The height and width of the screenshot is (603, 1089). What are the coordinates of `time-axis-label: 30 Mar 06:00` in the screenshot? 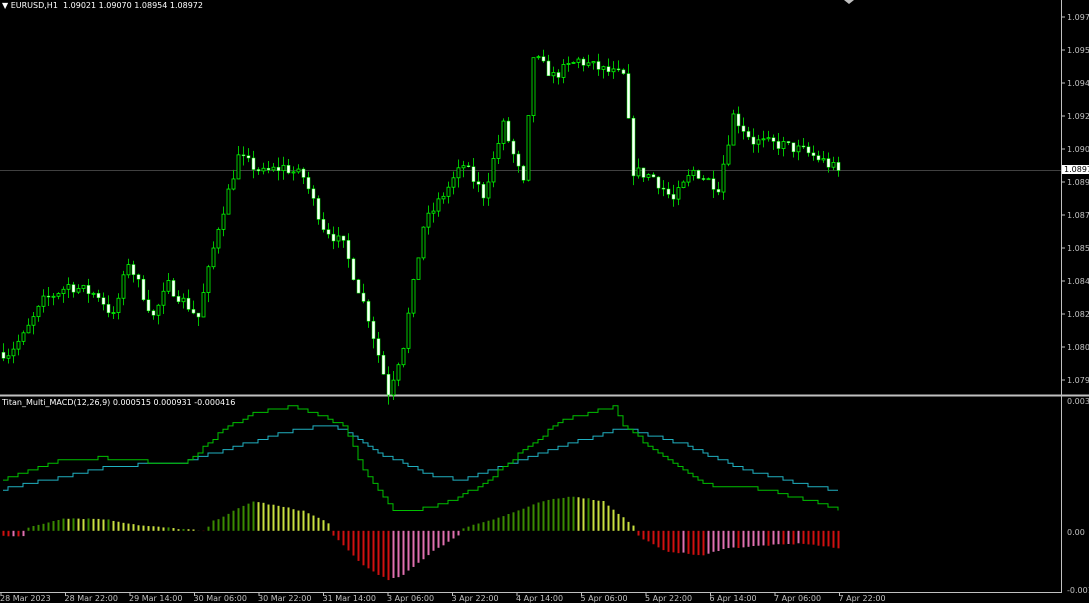 It's located at (220, 598).